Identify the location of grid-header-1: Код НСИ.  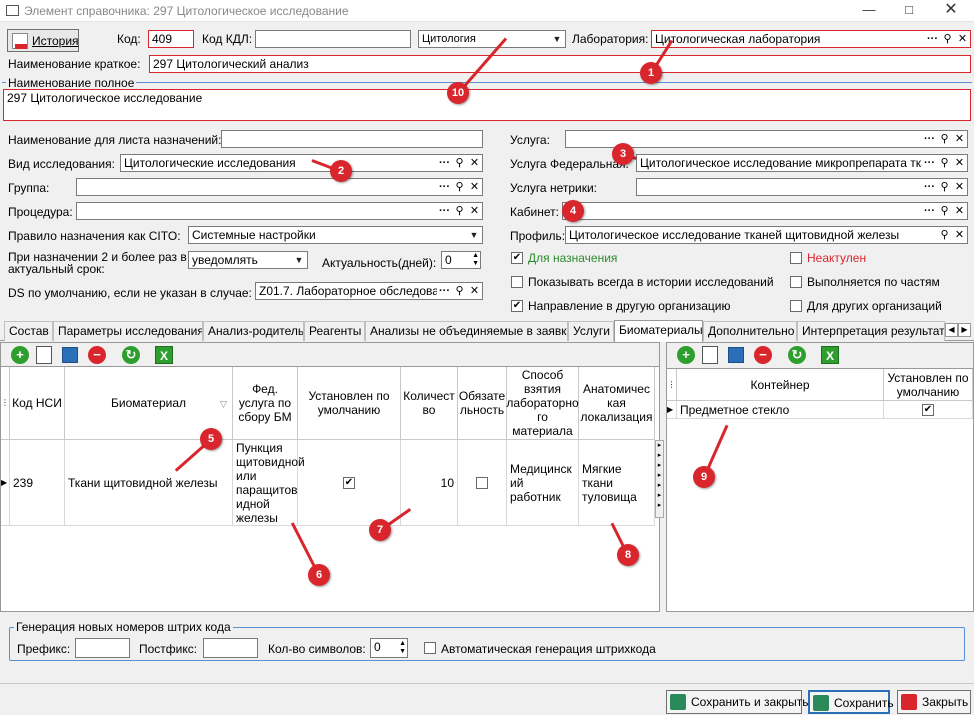
(37, 403).